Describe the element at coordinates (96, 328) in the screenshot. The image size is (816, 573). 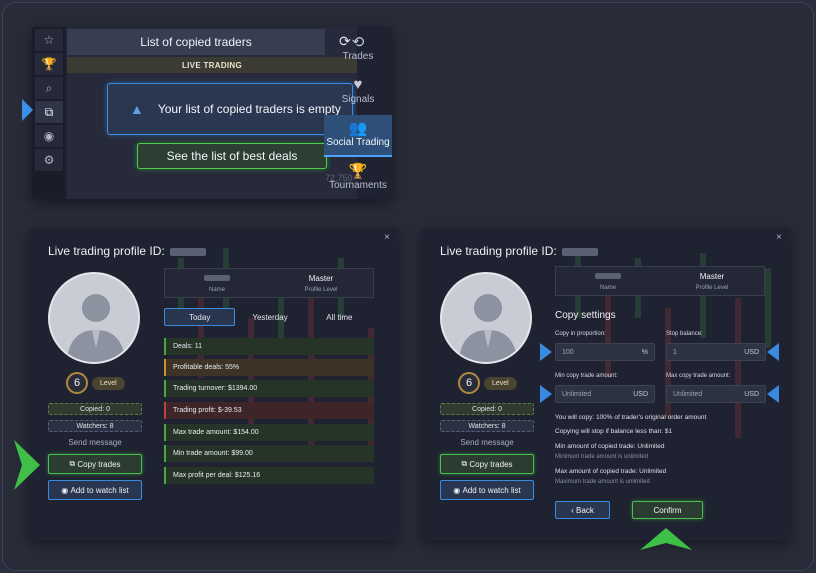
I see `user-silhouette-icon` at that location.